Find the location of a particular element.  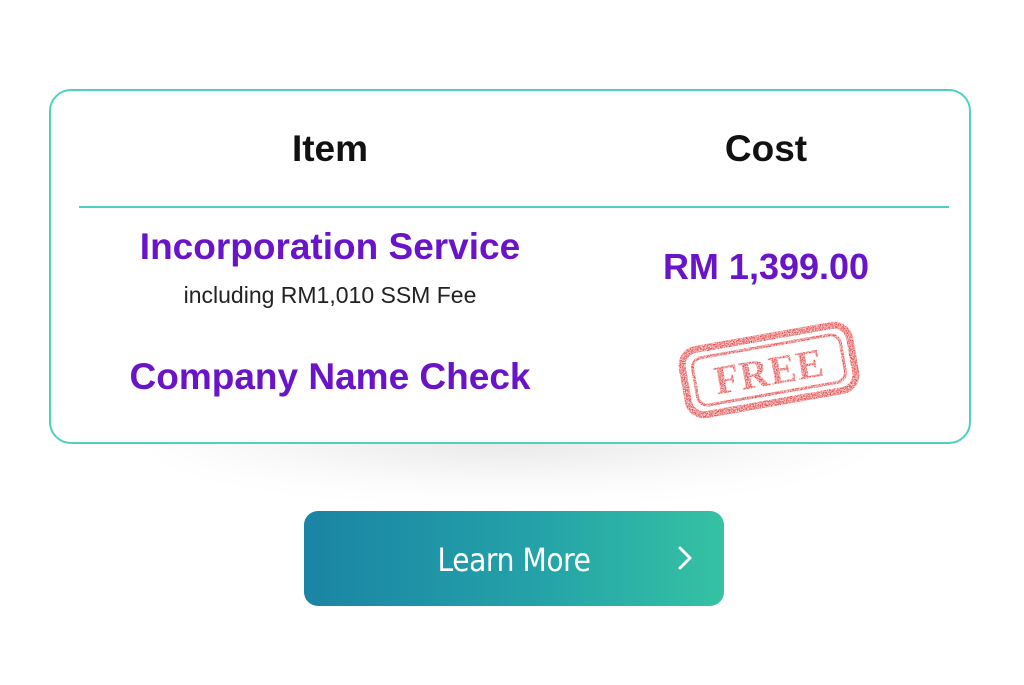

column-header-item: Item is located at coordinates (330, 148).